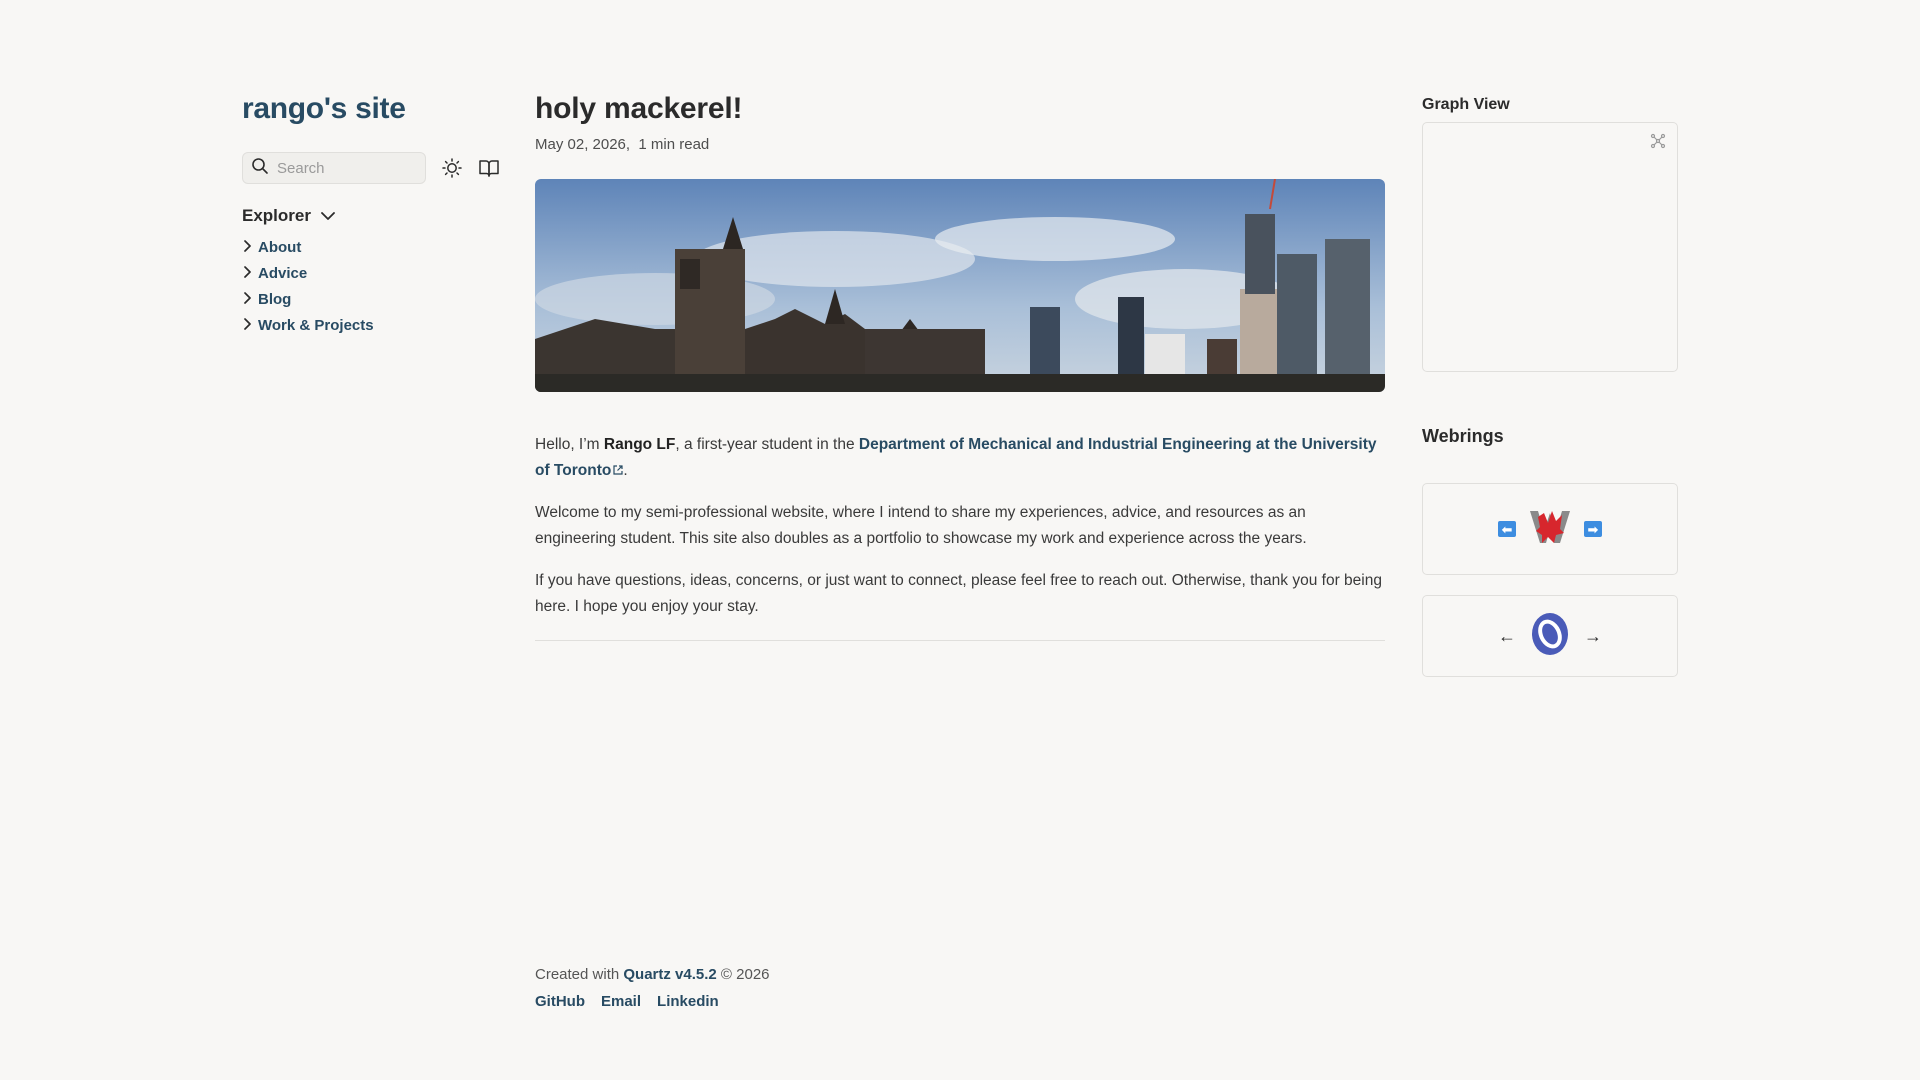 The width and height of the screenshot is (1920, 1080). What do you see at coordinates (1466, 104) in the screenshot?
I see `graph-view-title: Graph View` at bounding box center [1466, 104].